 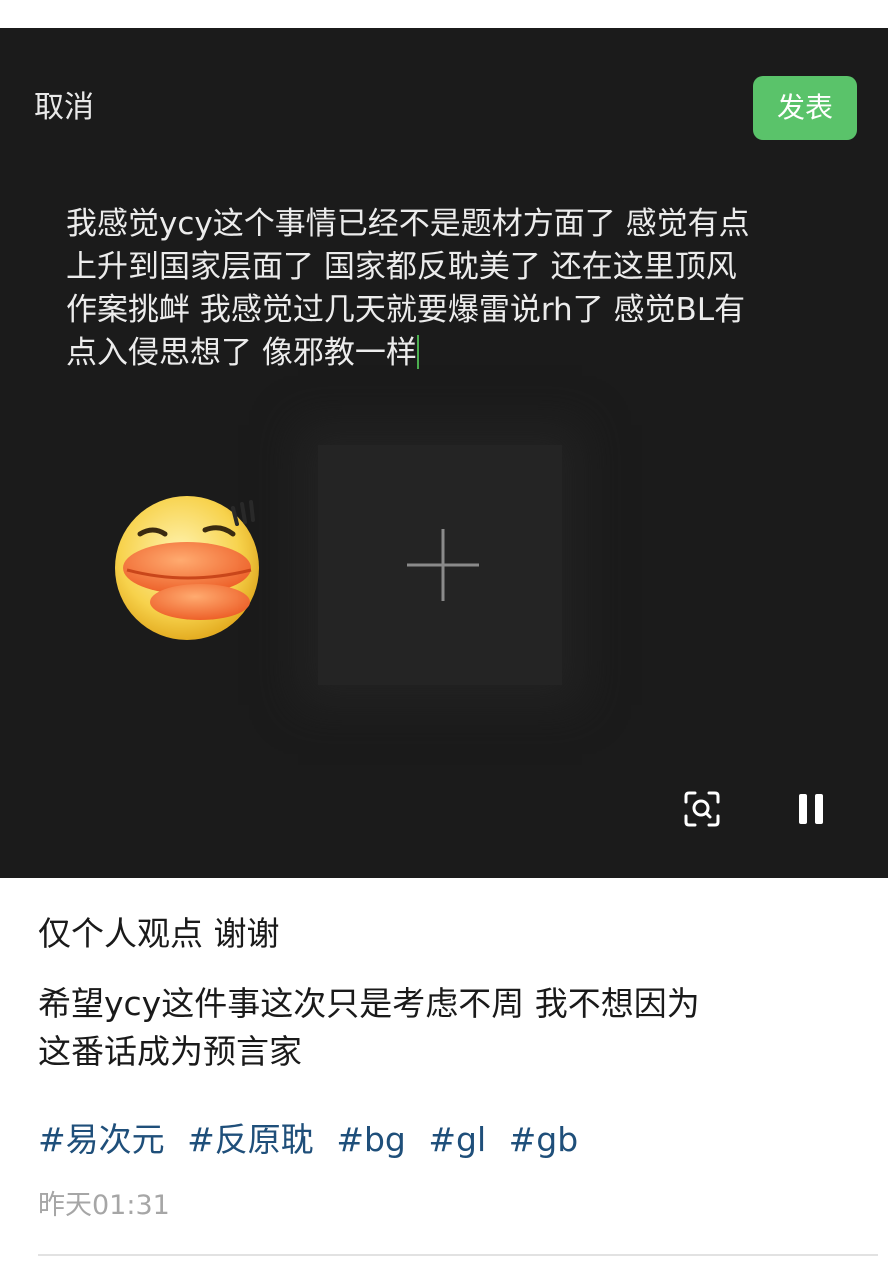 What do you see at coordinates (702, 809) in the screenshot?
I see `scan-search-icon` at bounding box center [702, 809].